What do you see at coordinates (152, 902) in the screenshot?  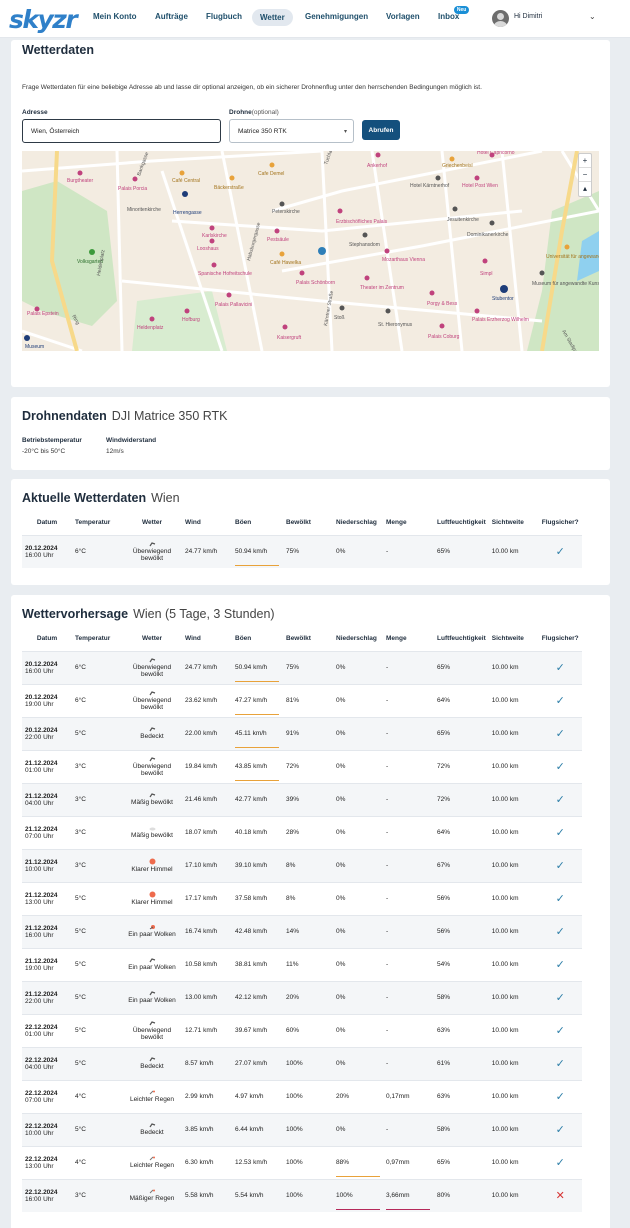 I see `weather-text: Klarer Himmel` at bounding box center [152, 902].